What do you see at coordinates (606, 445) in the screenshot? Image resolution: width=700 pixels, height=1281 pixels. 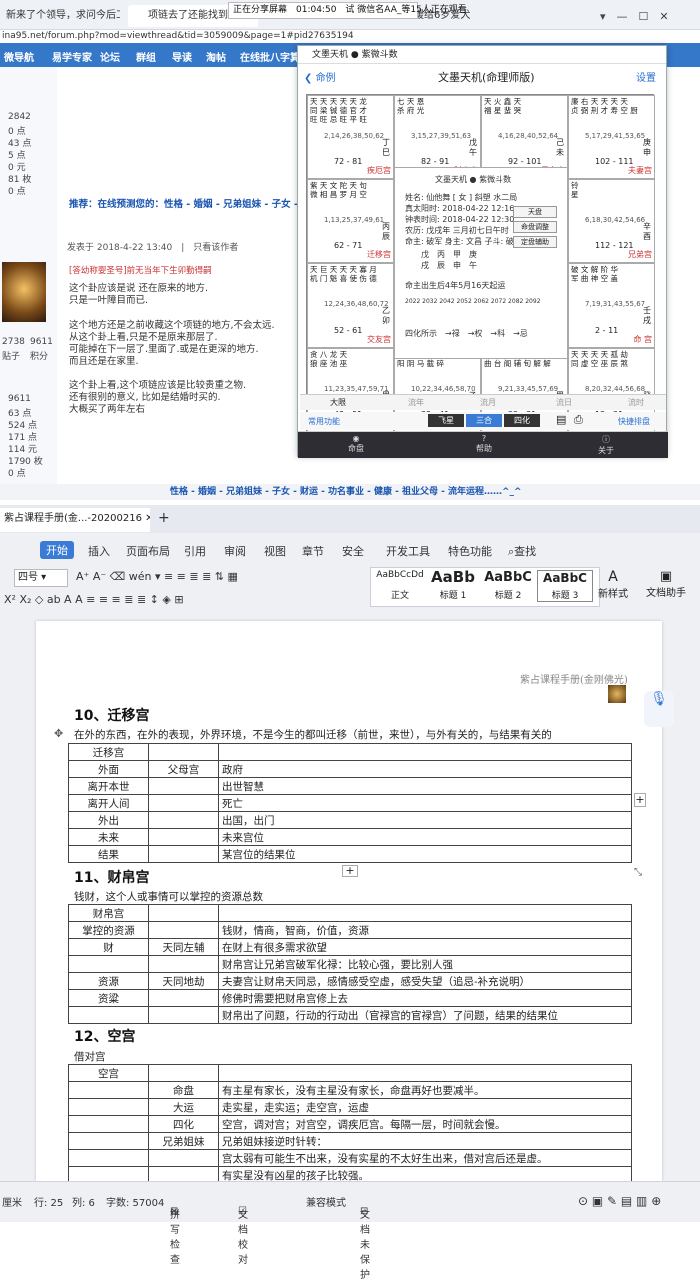 I see `dock-about: ⓘ 关于` at bounding box center [606, 445].